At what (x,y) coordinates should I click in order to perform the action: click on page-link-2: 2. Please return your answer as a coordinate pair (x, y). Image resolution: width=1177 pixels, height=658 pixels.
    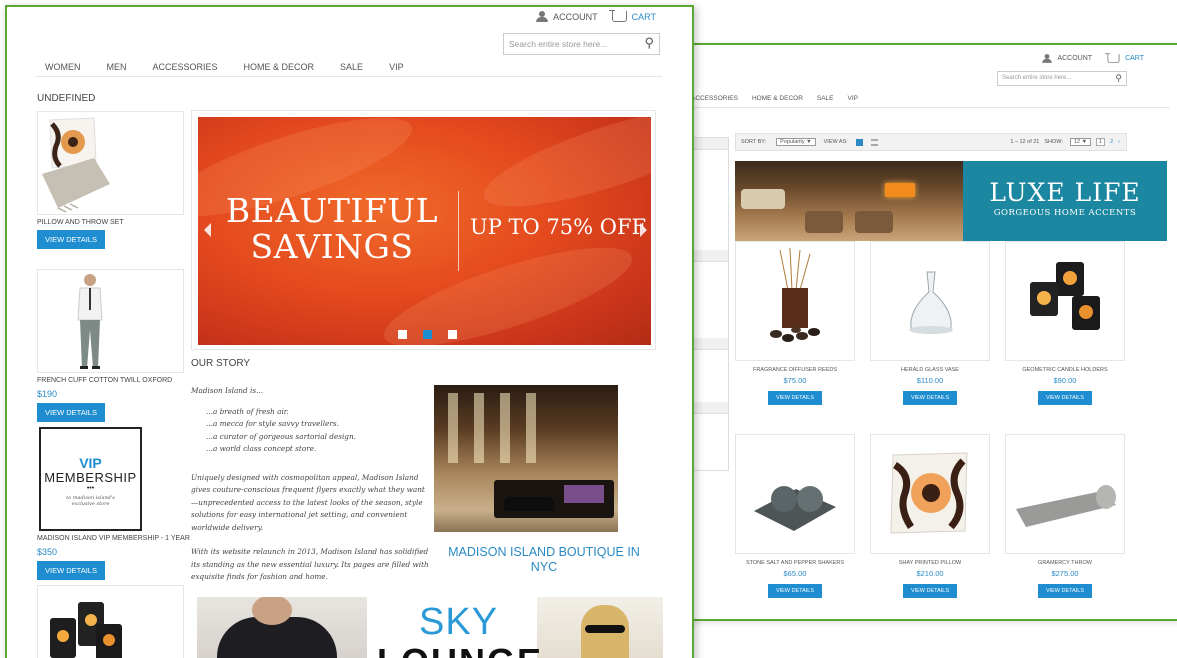
    Looking at the image, I should click on (1111, 142).